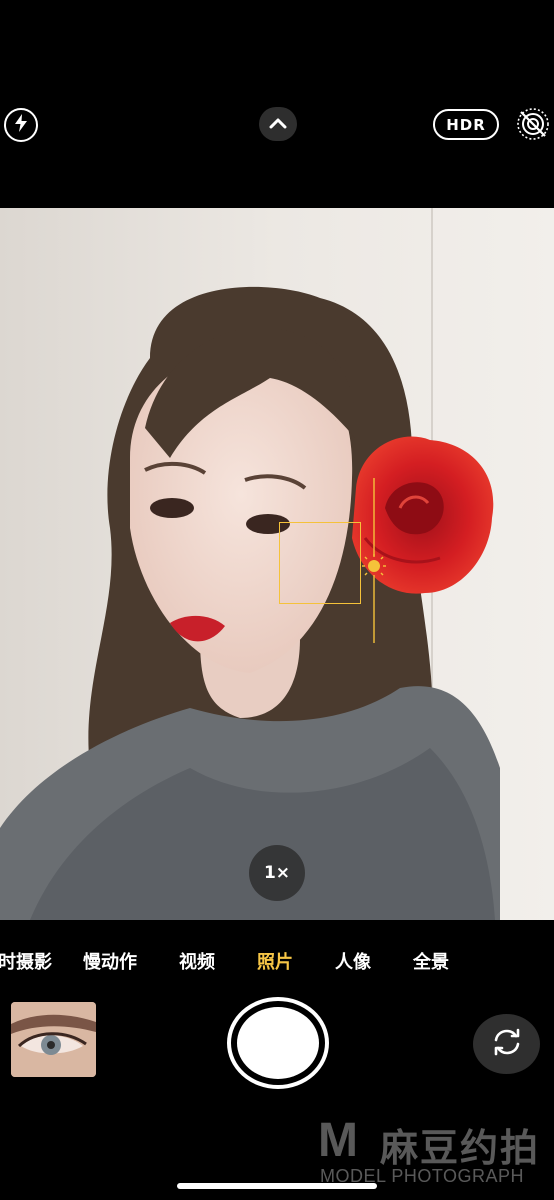 The image size is (554, 1200). What do you see at coordinates (374, 566) in the screenshot?
I see `exposure-sun-icon` at bounding box center [374, 566].